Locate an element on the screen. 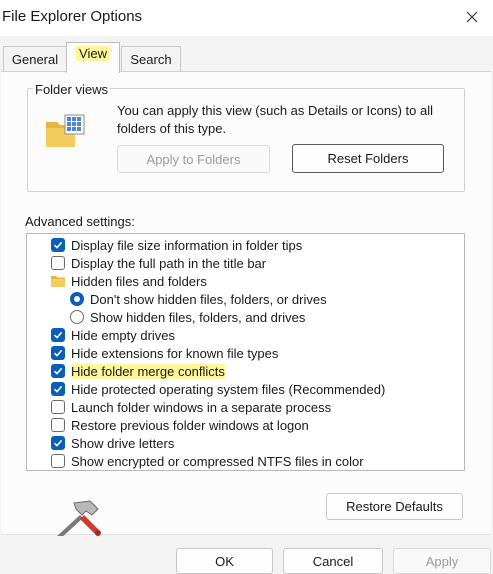 This screenshot has width=493, height=574. advanced-setting-label: Hide empty drives is located at coordinates (123, 335).